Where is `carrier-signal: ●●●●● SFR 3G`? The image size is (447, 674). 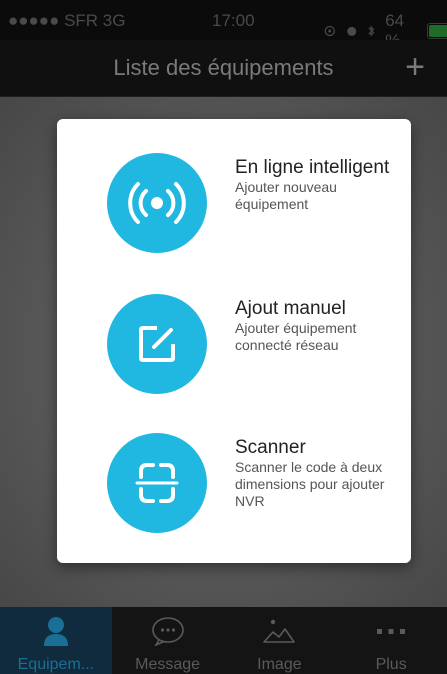 carrier-signal: ●●●●● SFR 3G is located at coordinates (67, 20).